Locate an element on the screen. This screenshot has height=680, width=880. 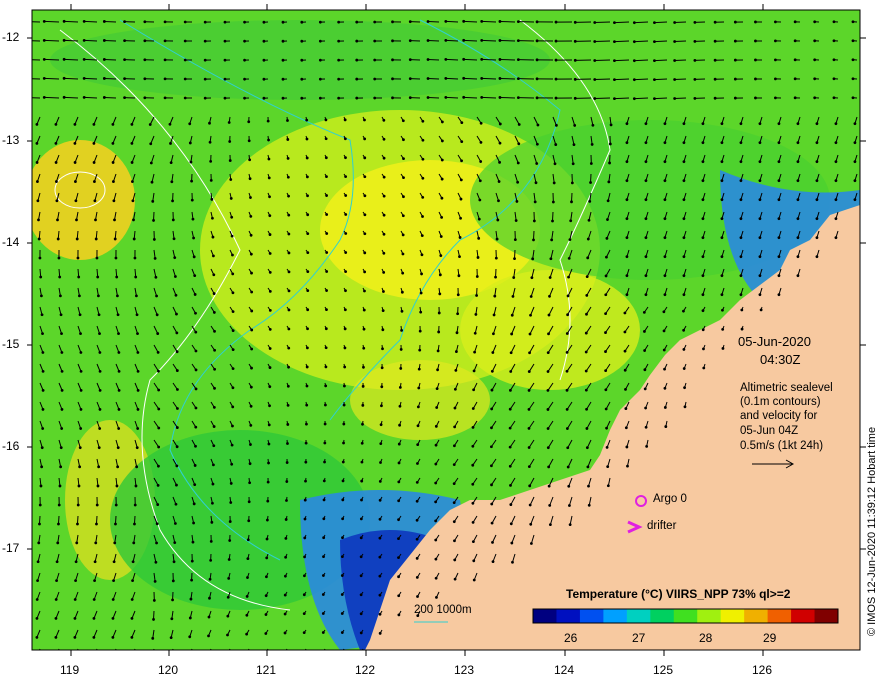
lat-label: -16 is located at coordinates (11, 446).